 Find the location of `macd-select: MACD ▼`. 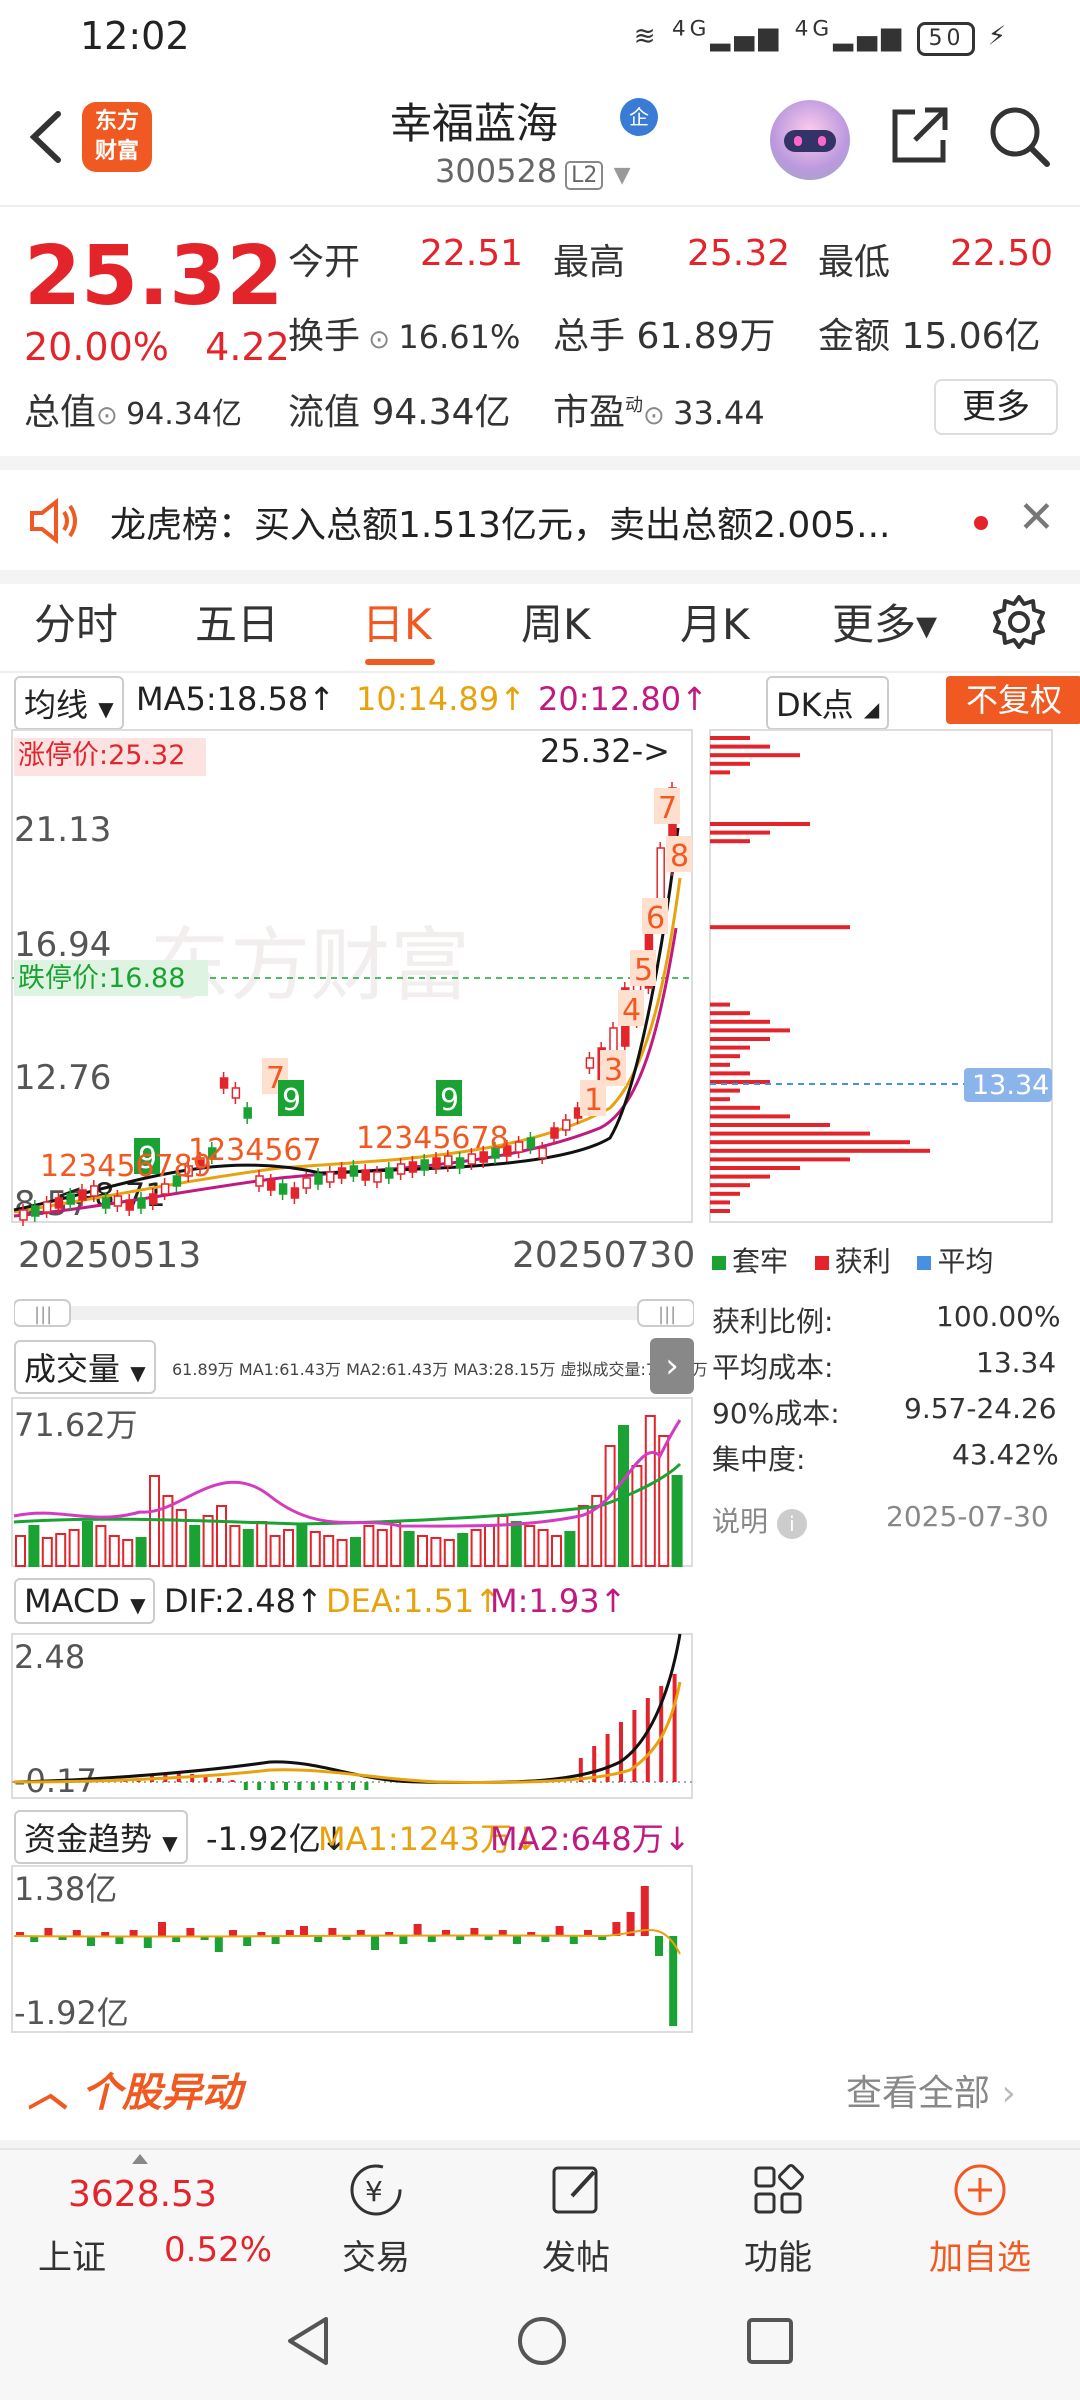

macd-select: MACD ▼ is located at coordinates (85, 1601).